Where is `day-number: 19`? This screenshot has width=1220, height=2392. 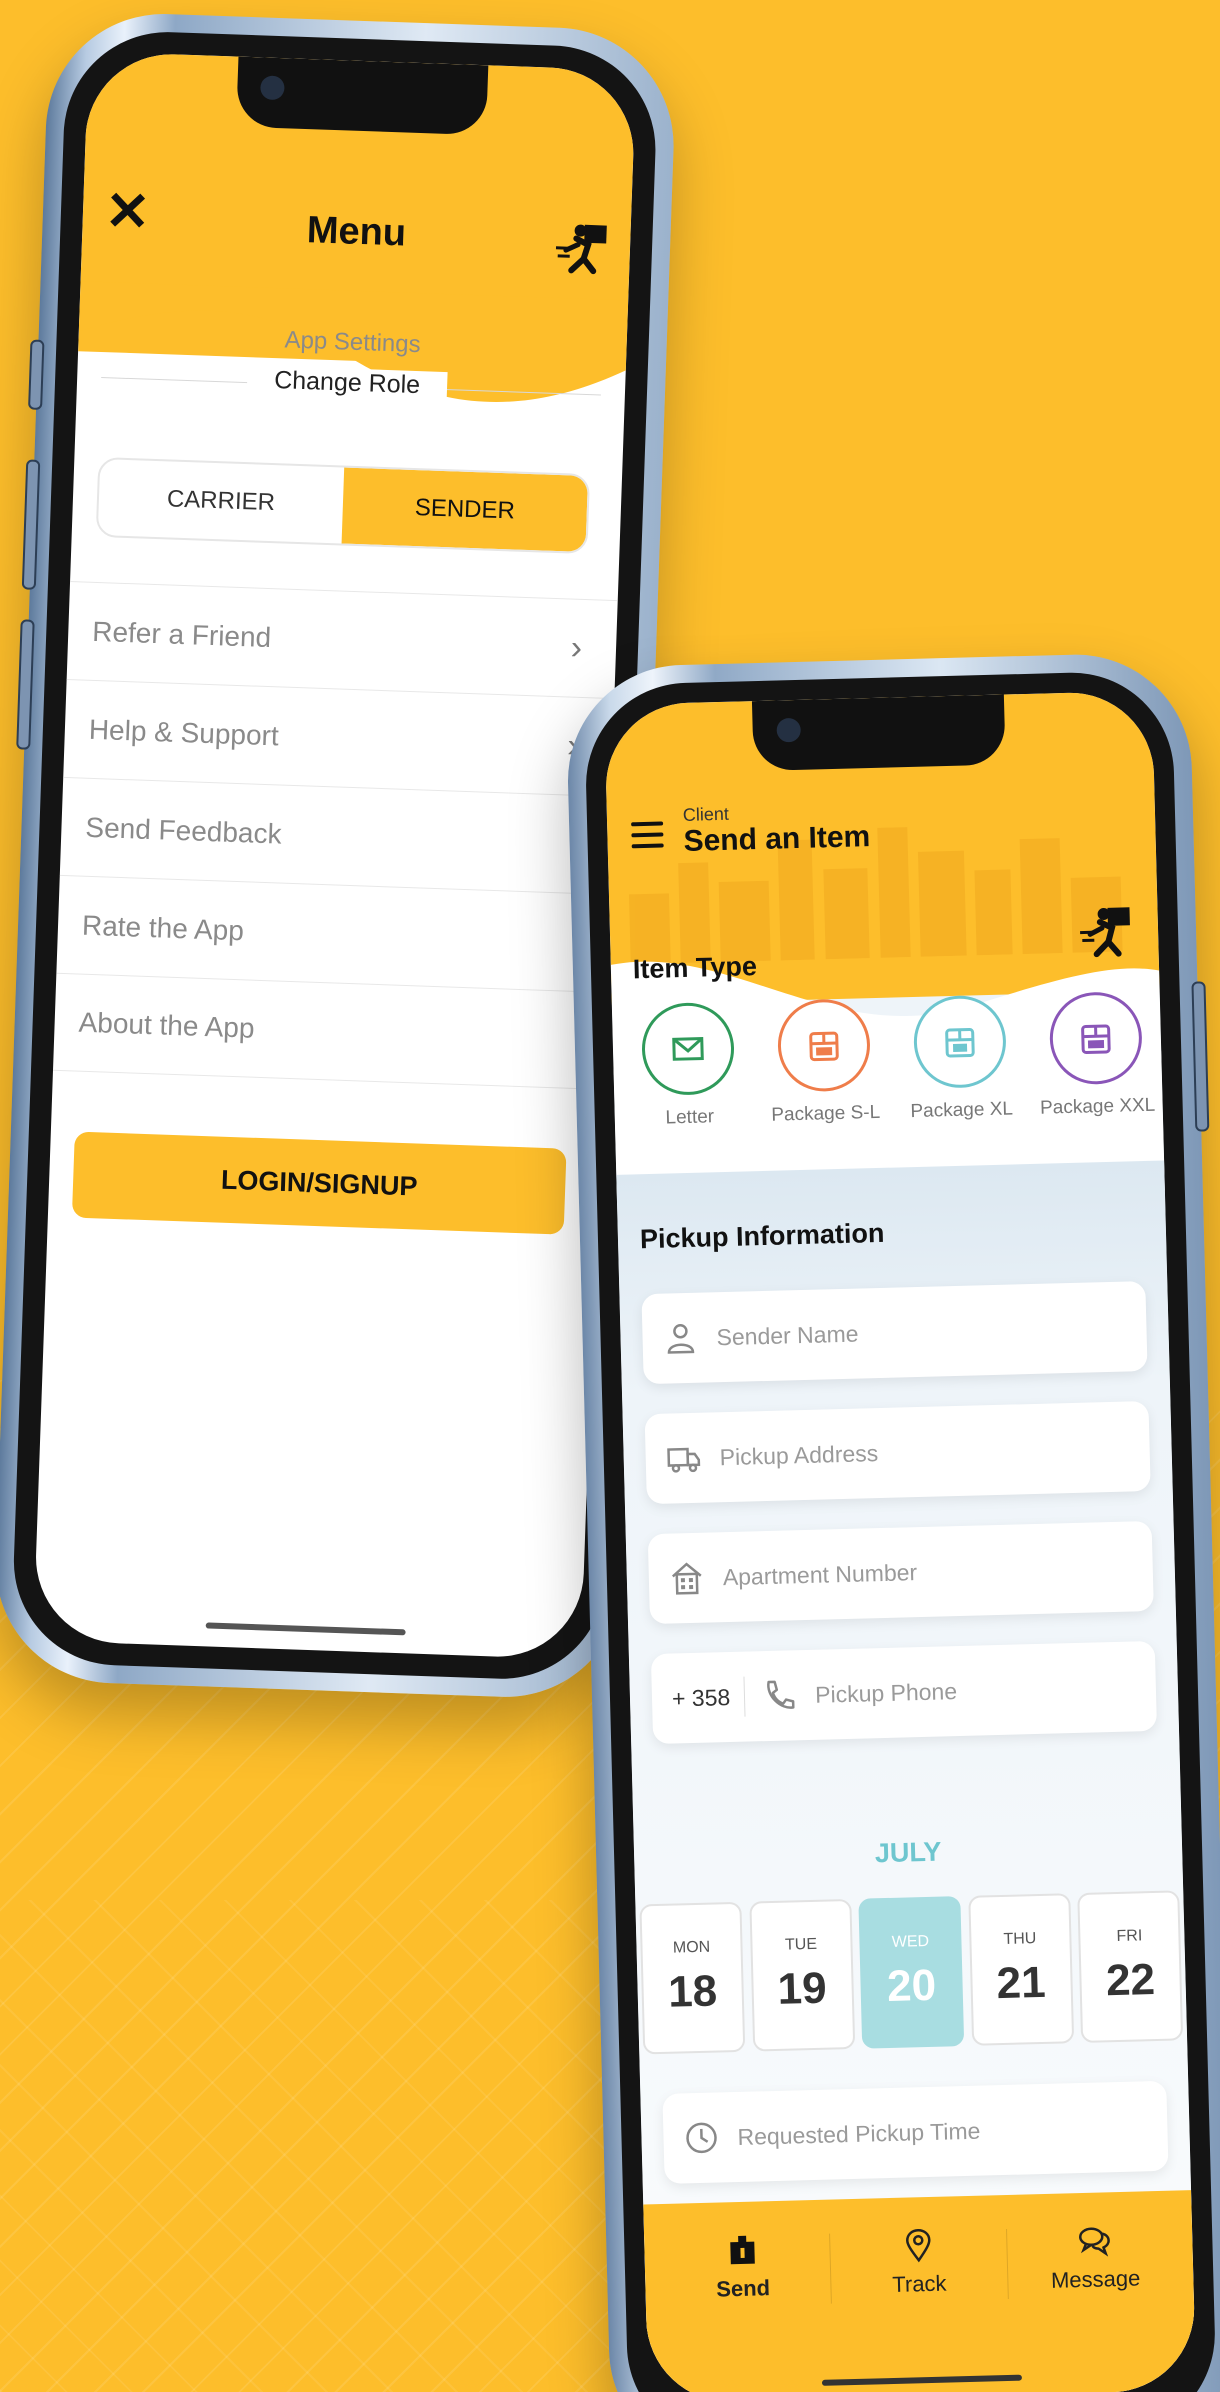
day-number: 19 is located at coordinates (802, 1988).